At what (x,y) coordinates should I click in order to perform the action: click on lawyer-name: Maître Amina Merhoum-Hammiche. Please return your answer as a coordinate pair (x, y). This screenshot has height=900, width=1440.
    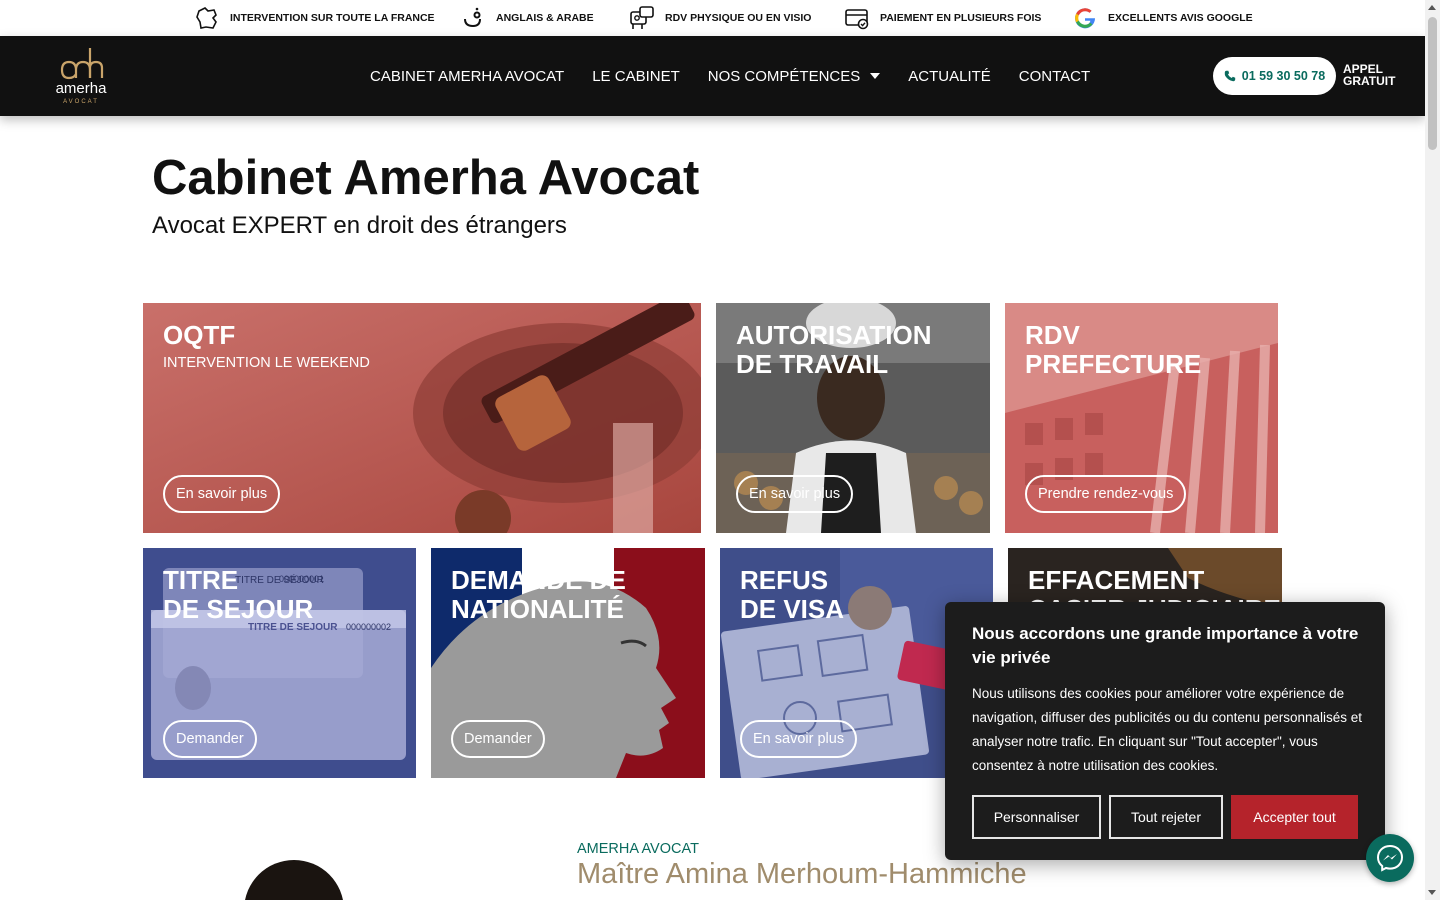
    Looking at the image, I should click on (802, 874).